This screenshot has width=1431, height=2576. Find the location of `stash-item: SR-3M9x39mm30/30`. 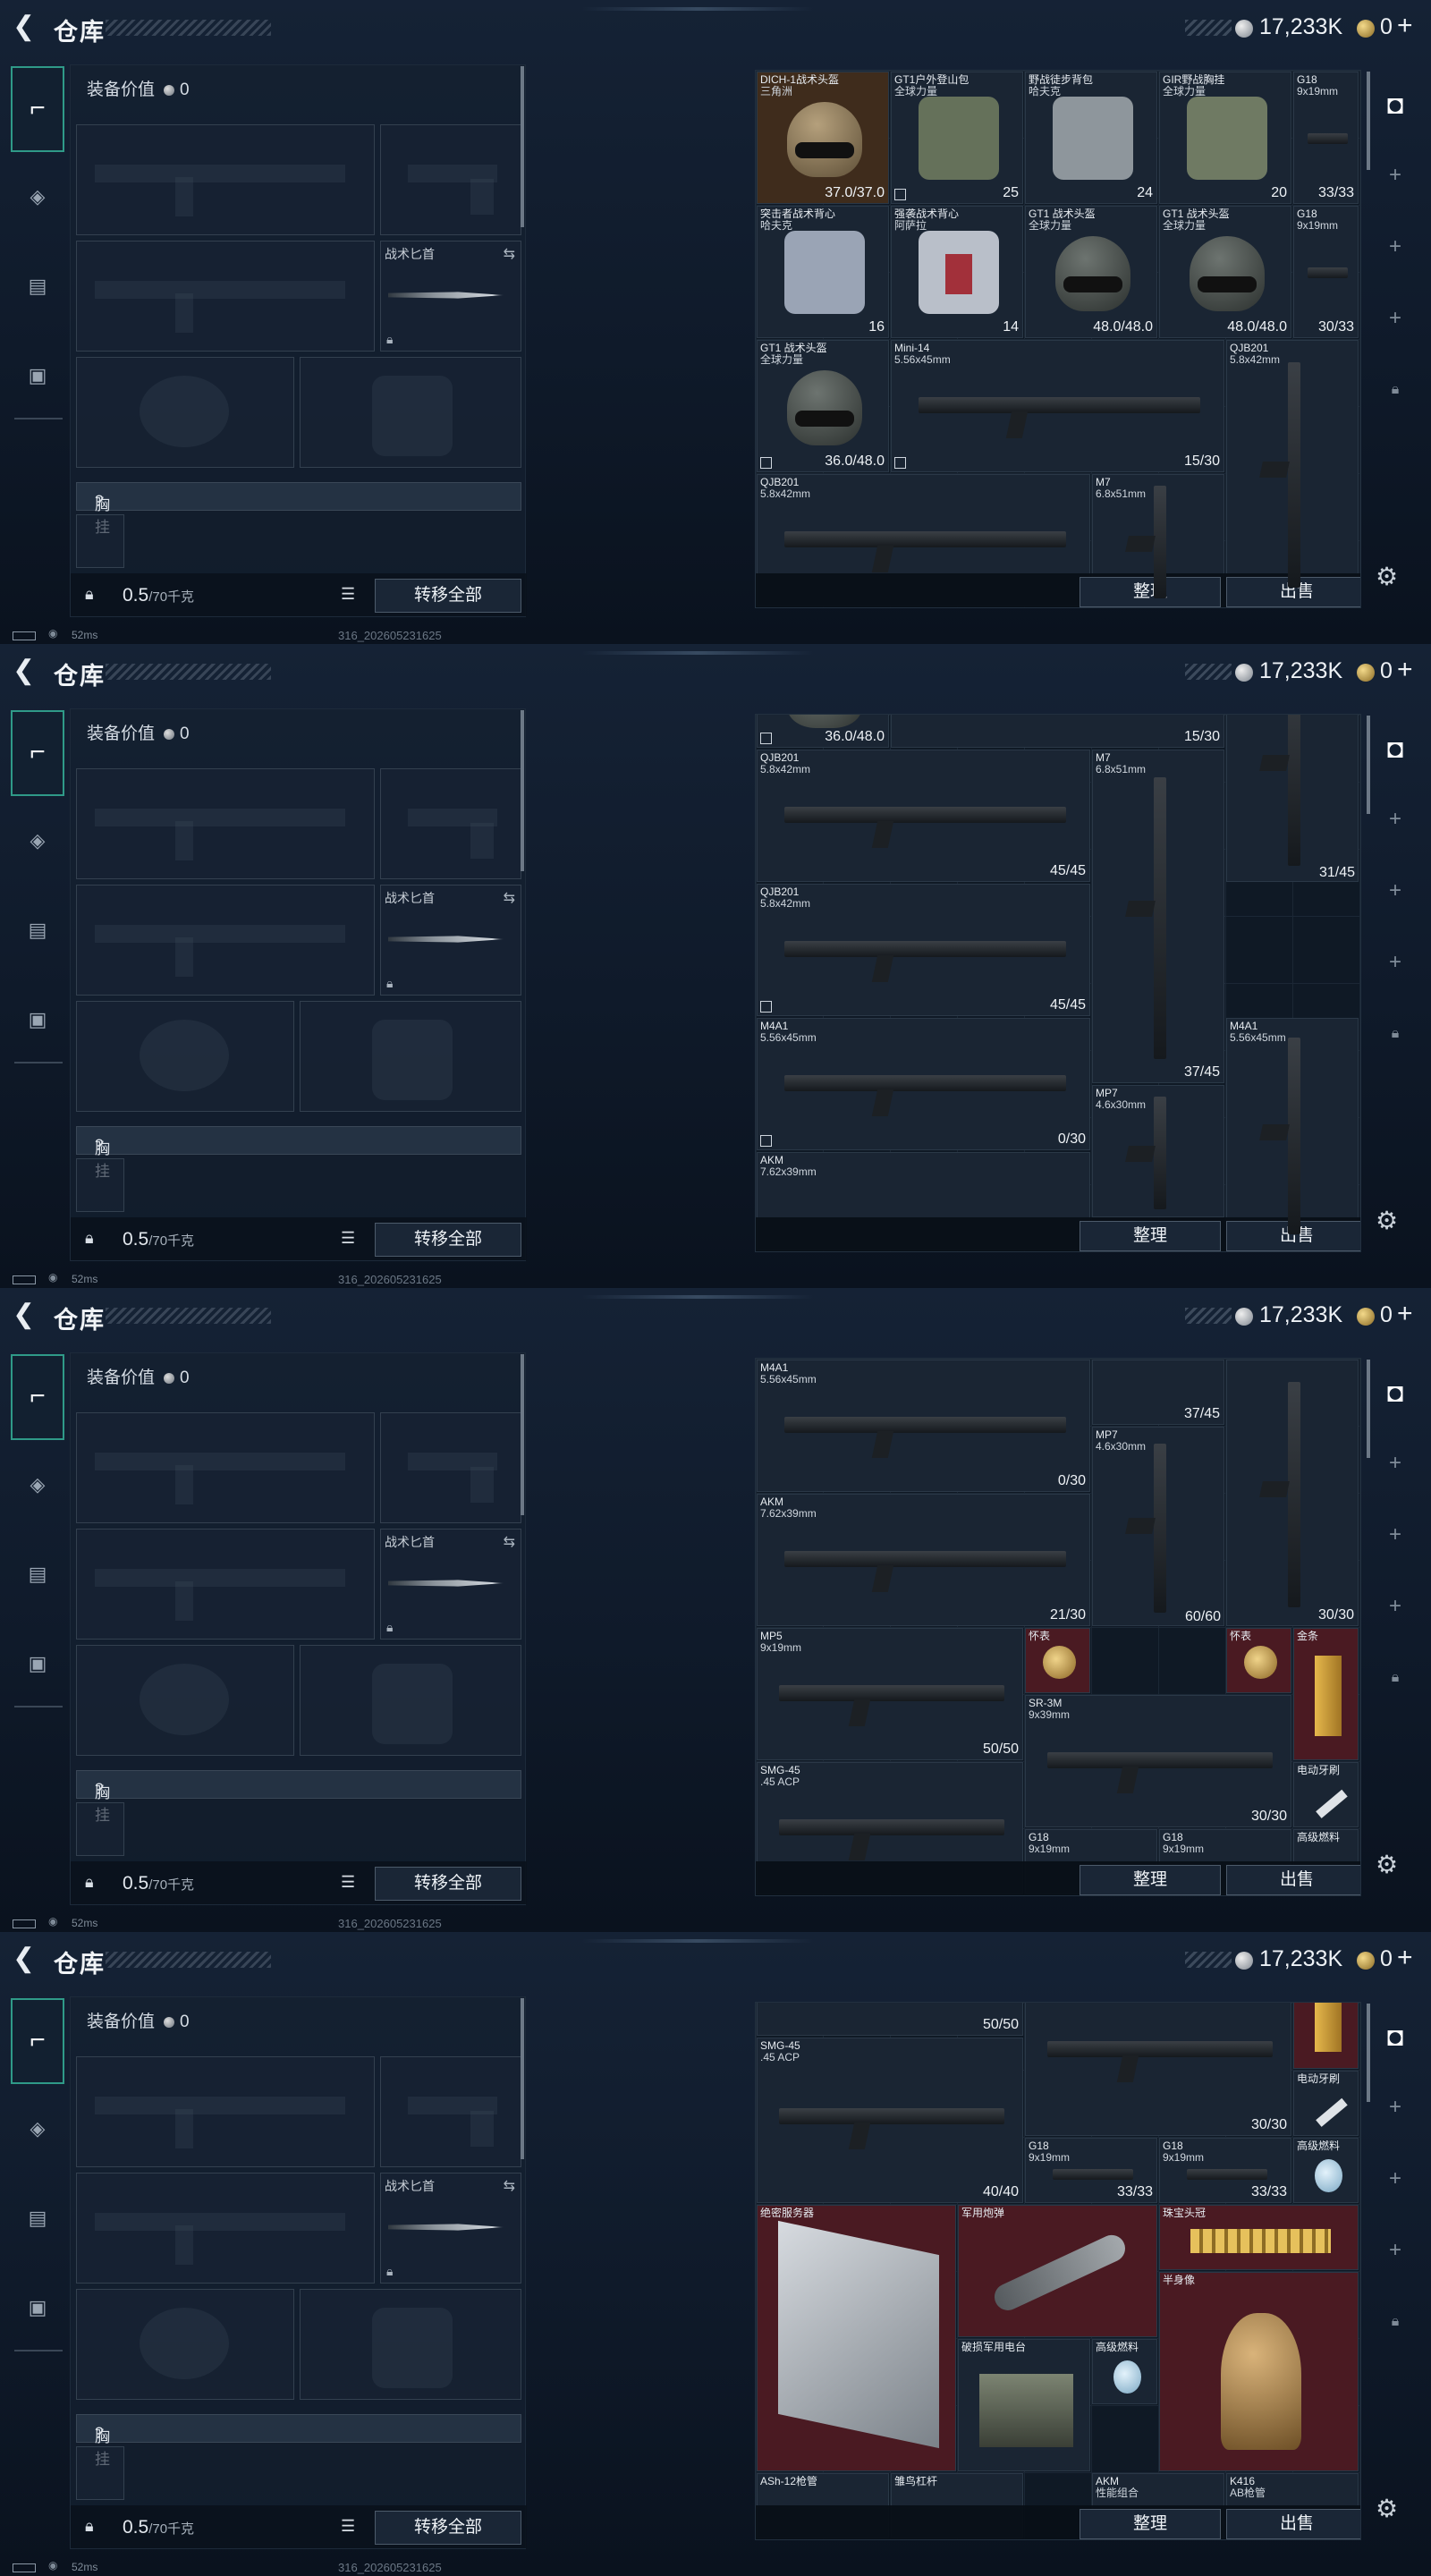

stash-item: SR-3M9x39mm30/30 is located at coordinates (1158, 1761).